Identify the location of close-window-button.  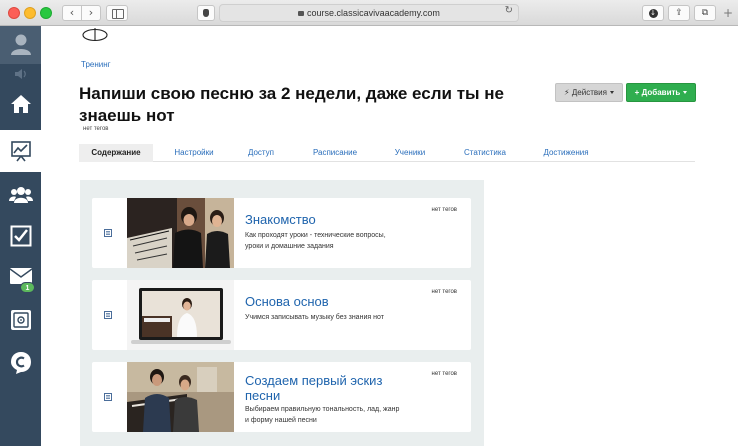
(14, 13).